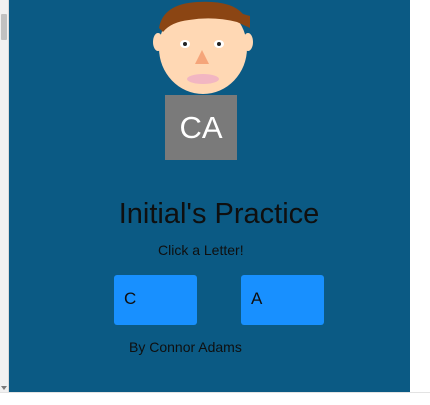 This screenshot has width=430, height=405. Describe the element at coordinates (219, 214) in the screenshot. I see `page-title: Initial's Practice` at that location.